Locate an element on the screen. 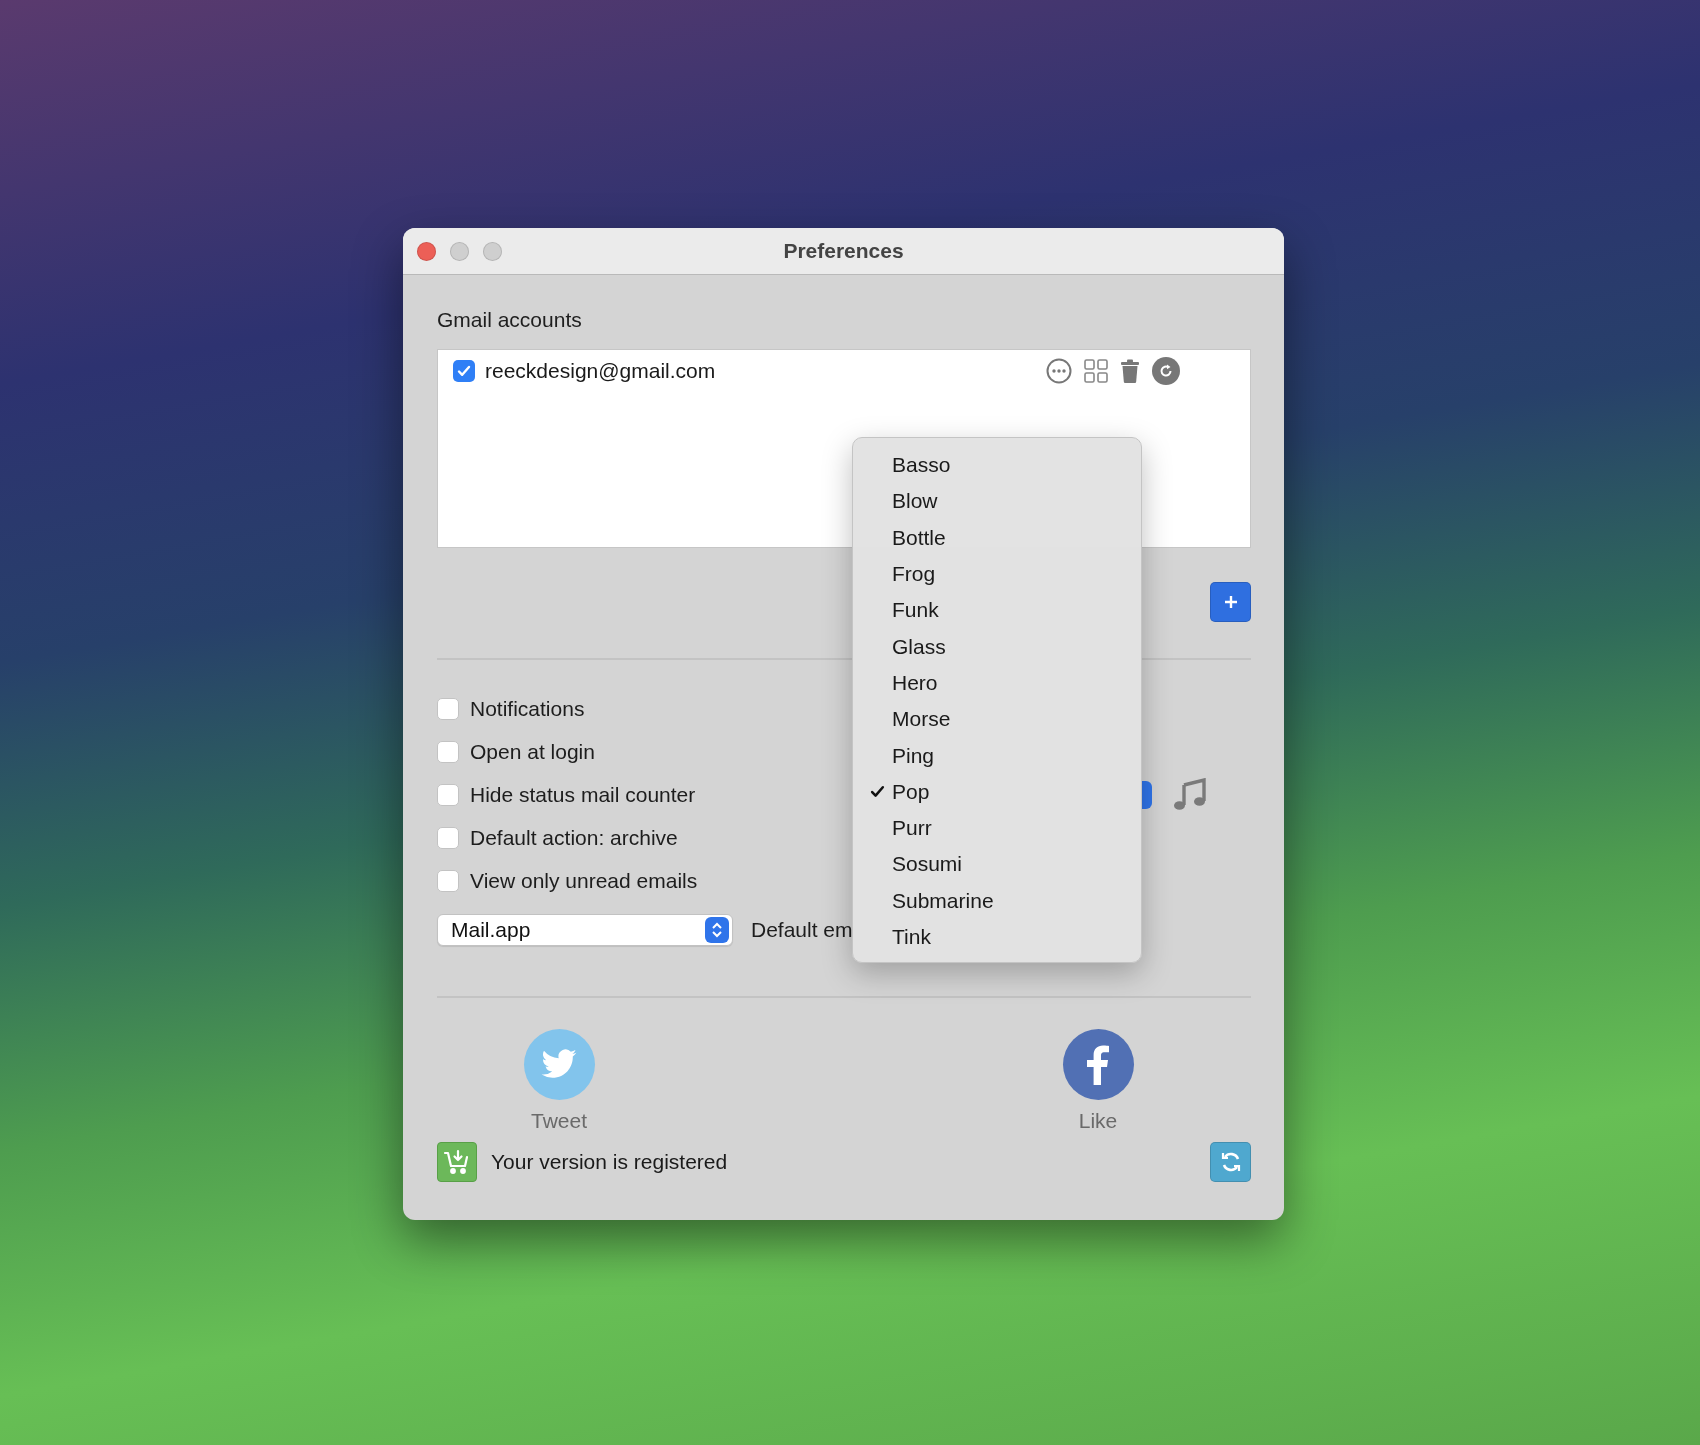 The height and width of the screenshot is (1445, 1700). menu-item: Basso is located at coordinates (997, 465).